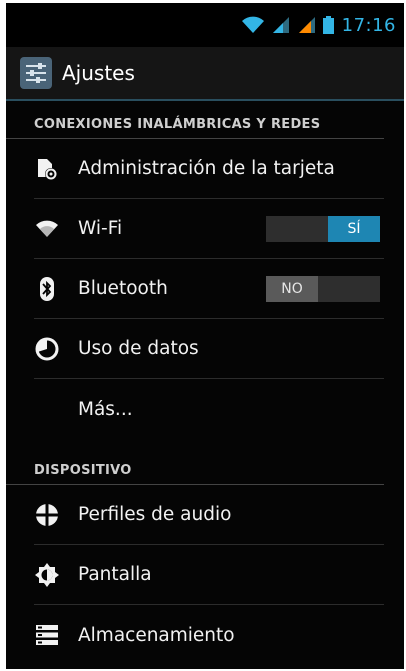  What do you see at coordinates (36, 73) in the screenshot?
I see `settings-app-icon` at bounding box center [36, 73].